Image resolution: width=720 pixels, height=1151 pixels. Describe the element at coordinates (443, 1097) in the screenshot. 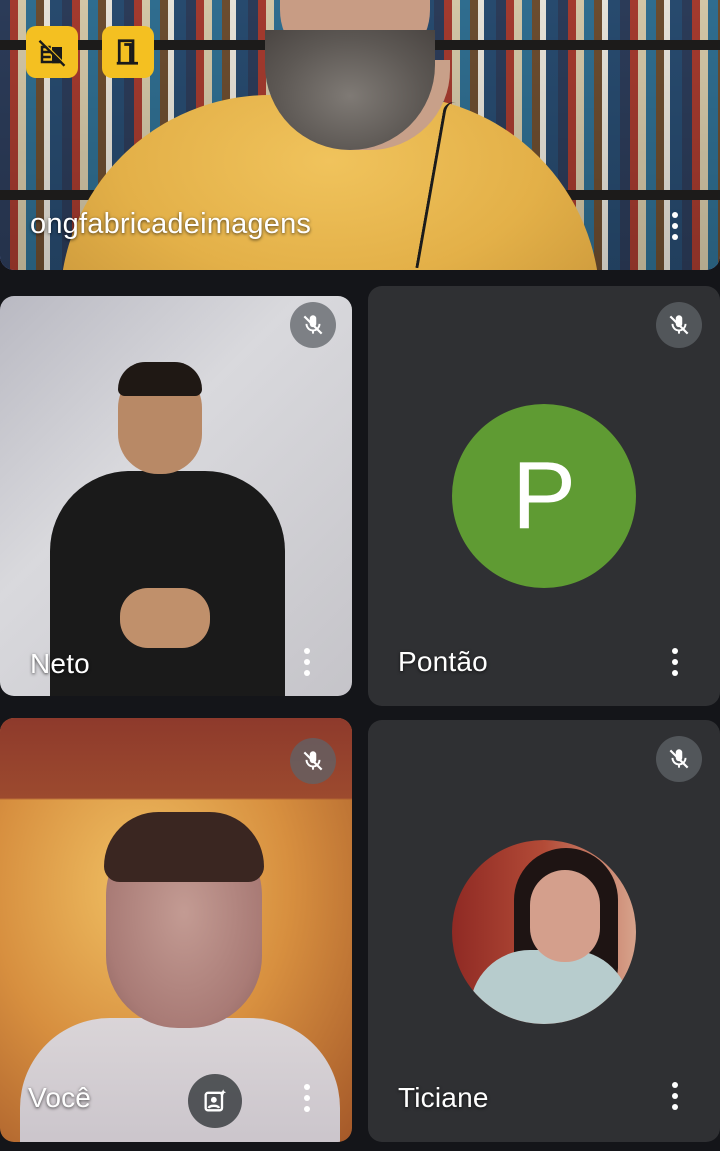

I see `participant-name: Ticiane` at that location.